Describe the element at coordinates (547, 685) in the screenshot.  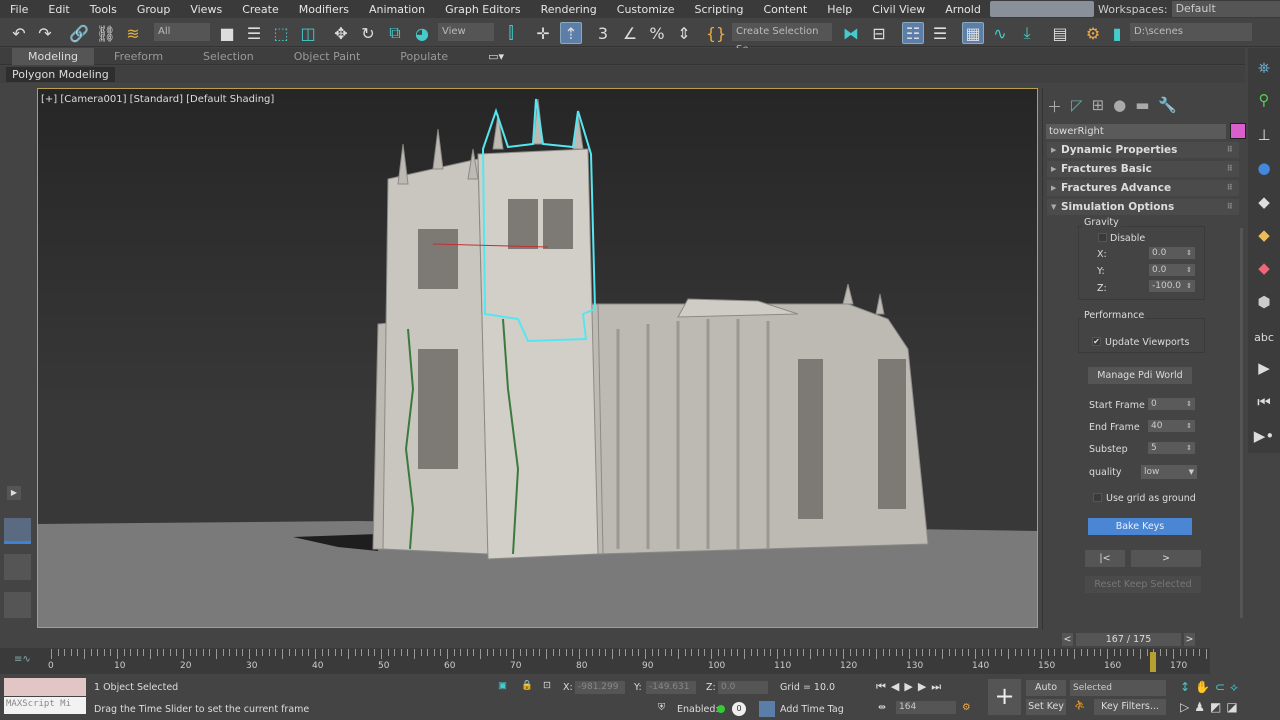
I see `absolute-mode-icon: ⊡` at that location.